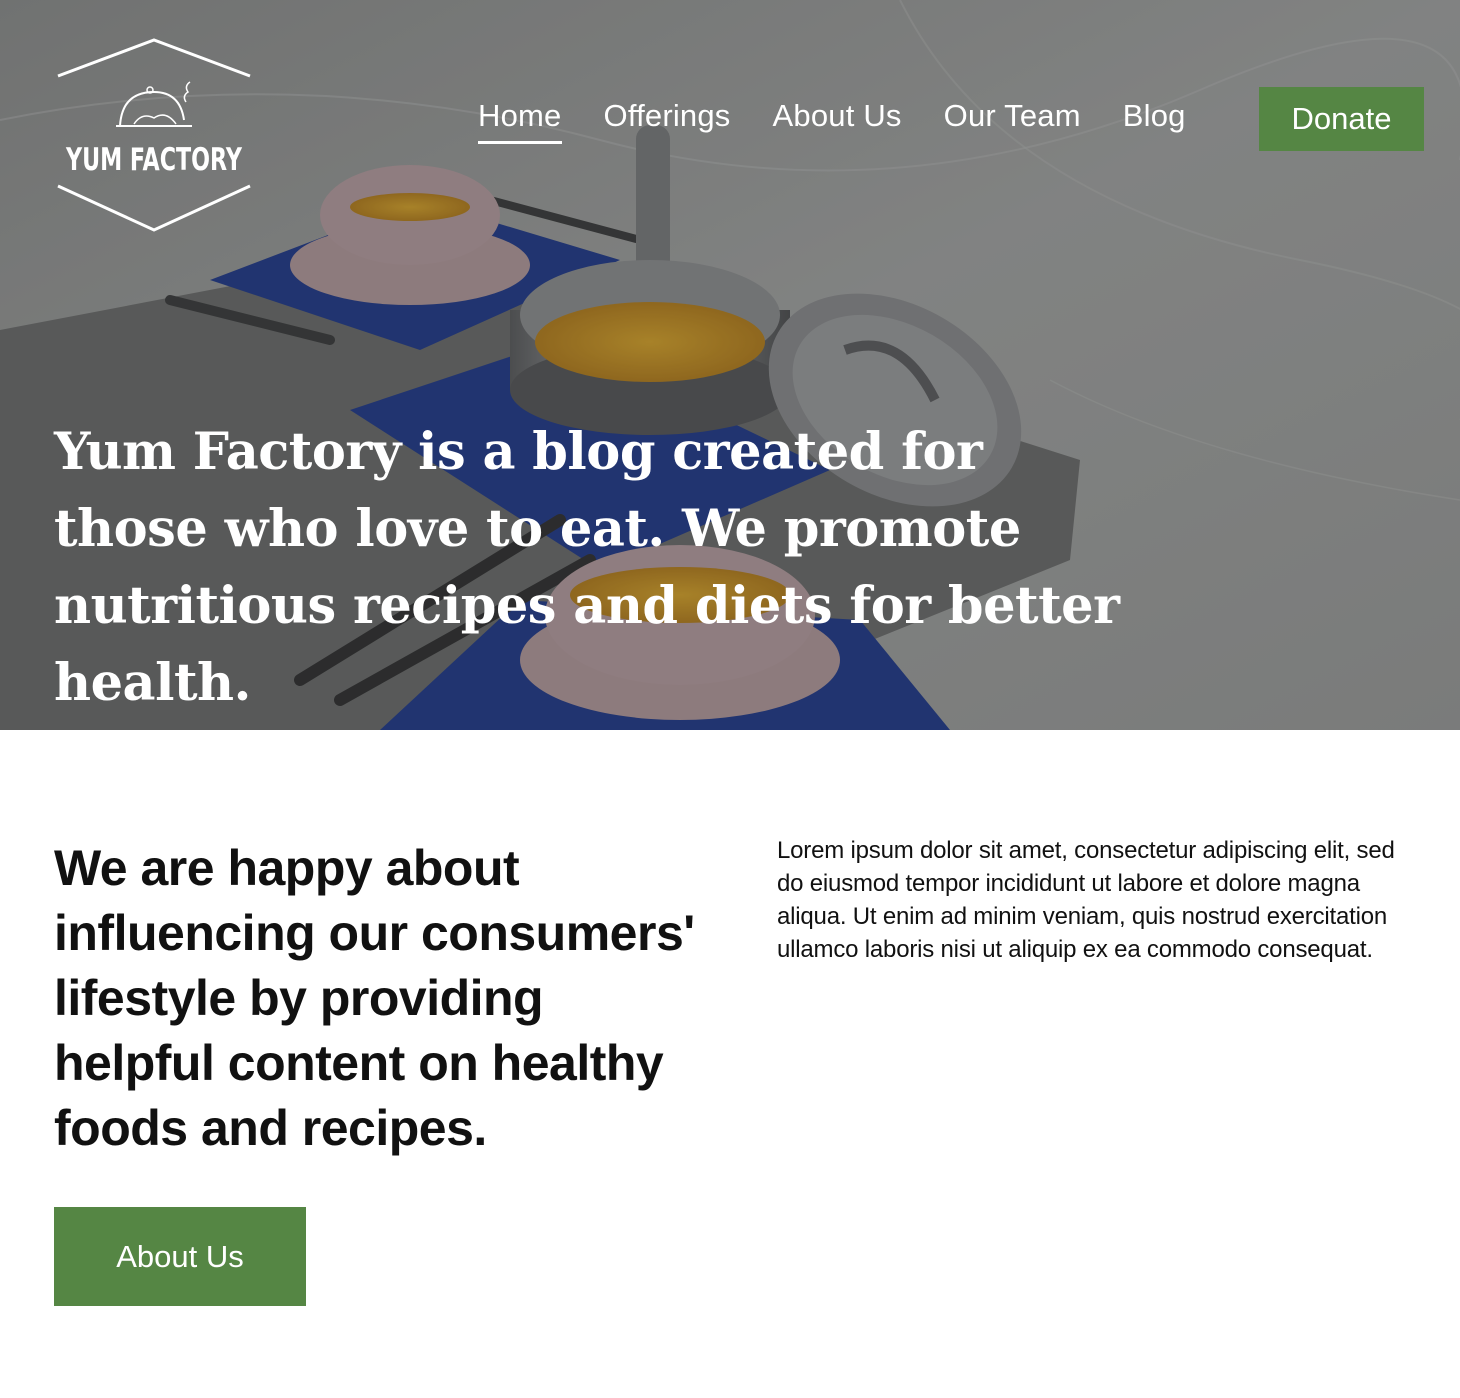 This screenshot has height=1398, width=1460. I want to click on nav-item-home: Home, so click(520, 121).